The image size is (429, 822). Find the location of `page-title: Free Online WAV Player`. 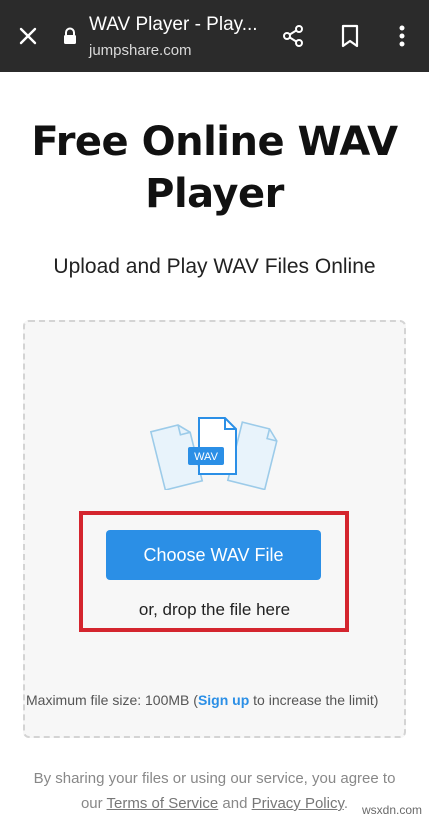

page-title: Free Online WAV Player is located at coordinates (214, 168).